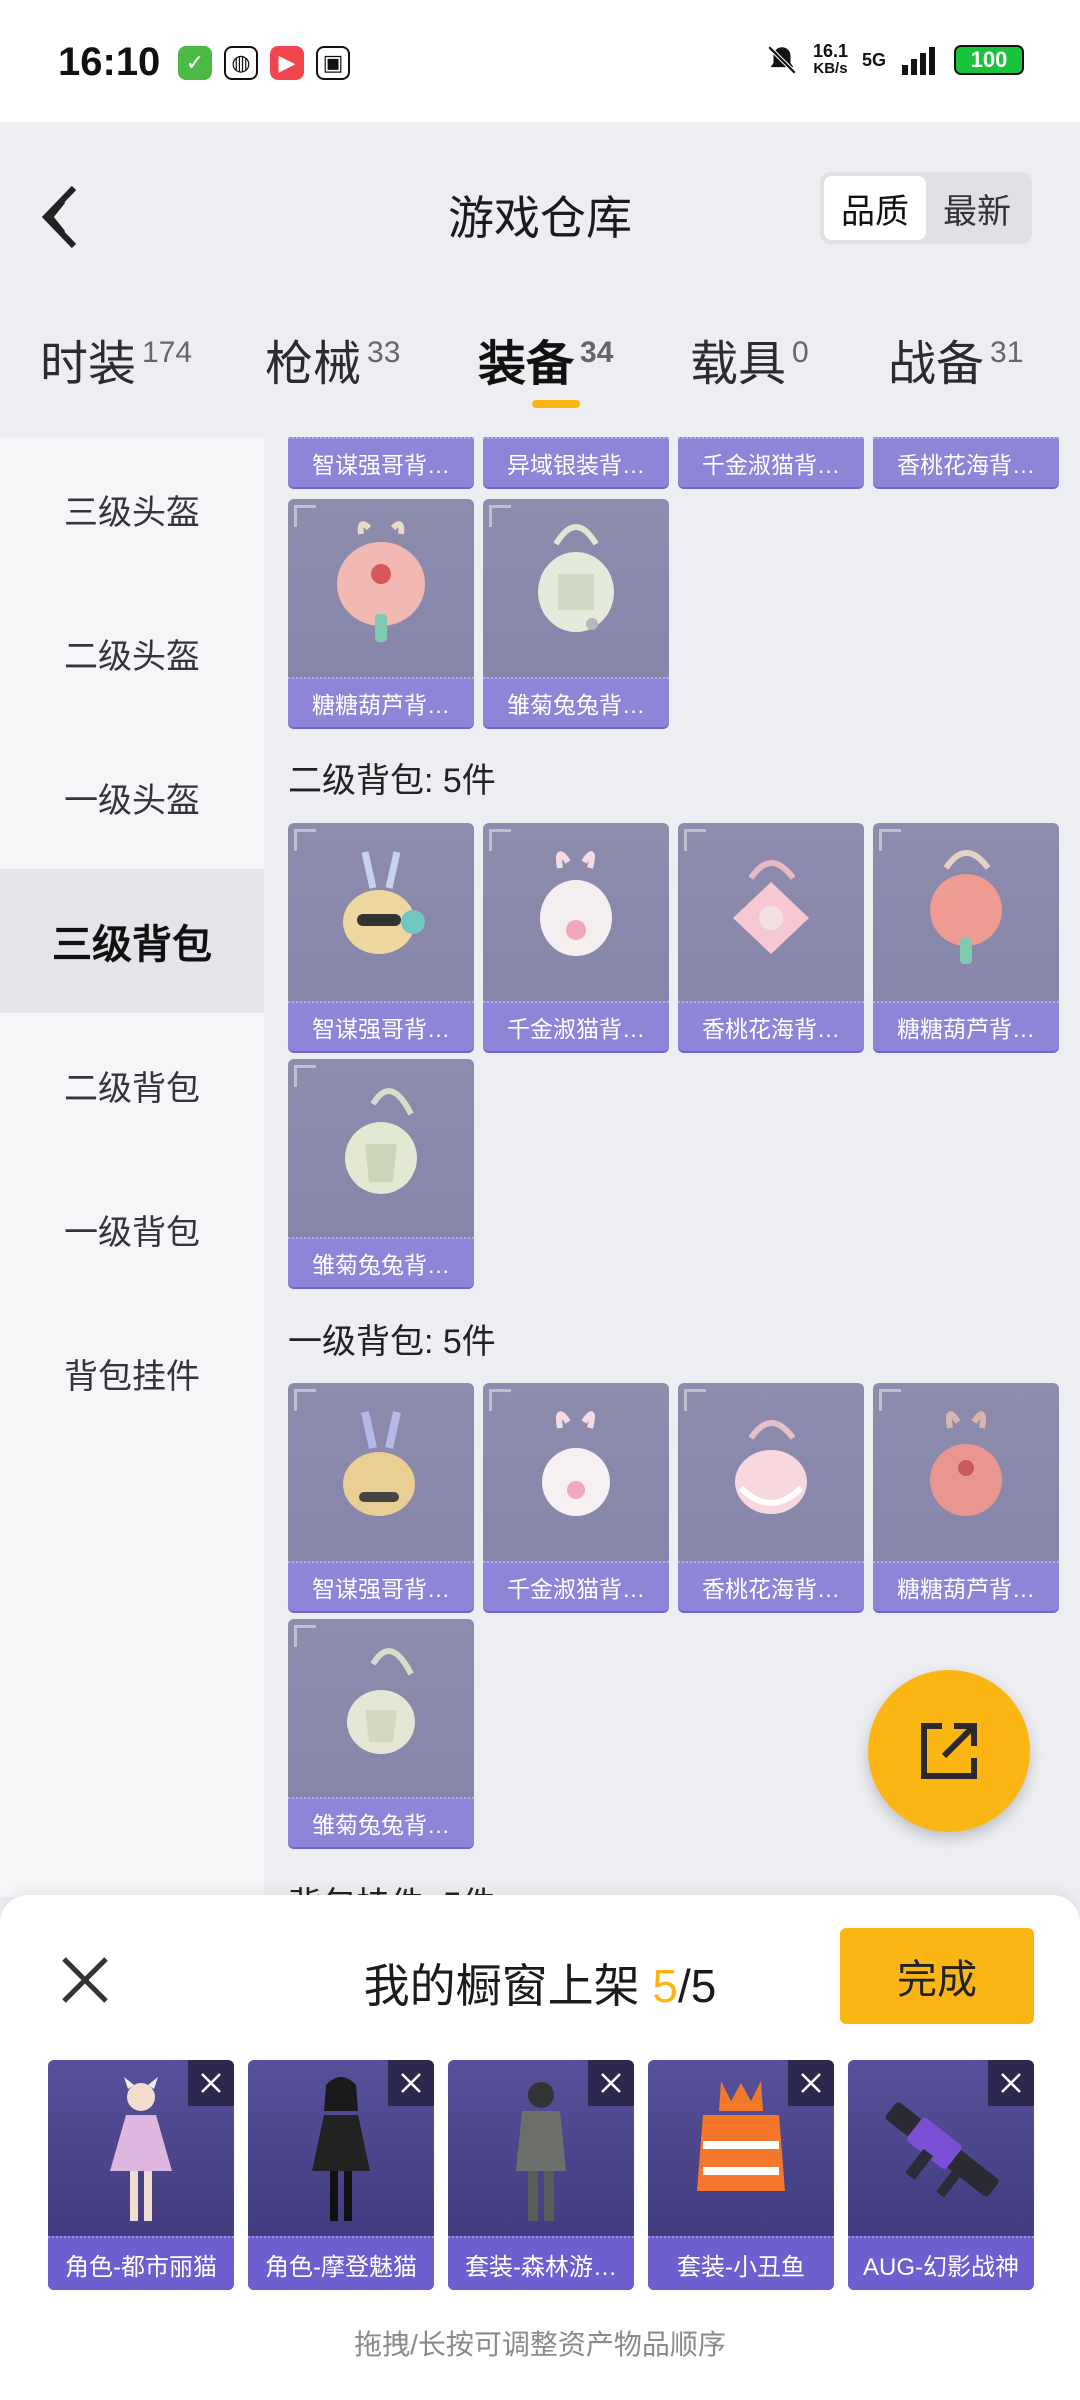  I want to click on reorder-hint: 拖拽/长按可调整资产物品顺序, so click(540, 2344).